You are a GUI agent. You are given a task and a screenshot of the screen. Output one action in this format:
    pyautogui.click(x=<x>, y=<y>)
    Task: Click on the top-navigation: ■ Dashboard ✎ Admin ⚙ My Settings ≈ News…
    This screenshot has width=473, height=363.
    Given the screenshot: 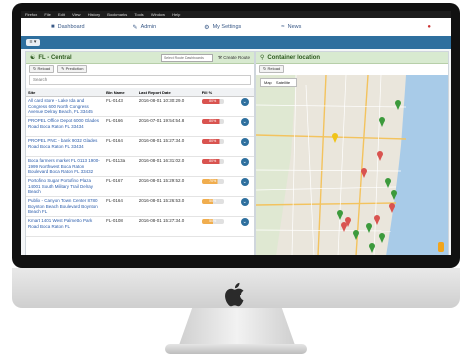 What is the action you would take?
    pyautogui.click(x=236, y=27)
    